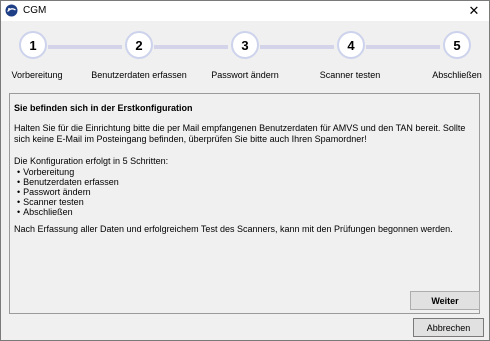 The image size is (490, 341). I want to click on window-title: CGM, so click(35, 10).